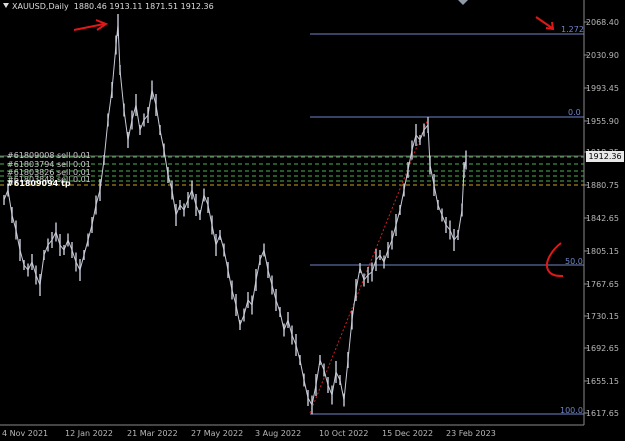 Image resolution: width=625 pixels, height=441 pixels. What do you see at coordinates (6, 5) in the screenshot?
I see `dropdown-triangle-icon` at bounding box center [6, 5].